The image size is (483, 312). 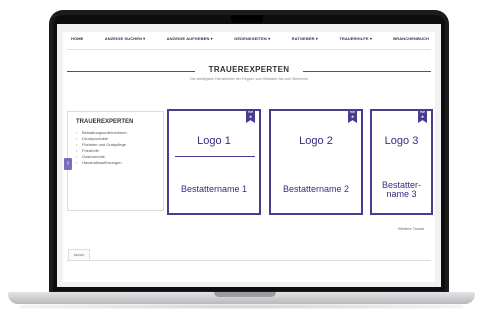 What do you see at coordinates (401, 162) in the screenshot?
I see `expert-card: TOP ★ Logo 3 Bestatter- name 3` at bounding box center [401, 162].